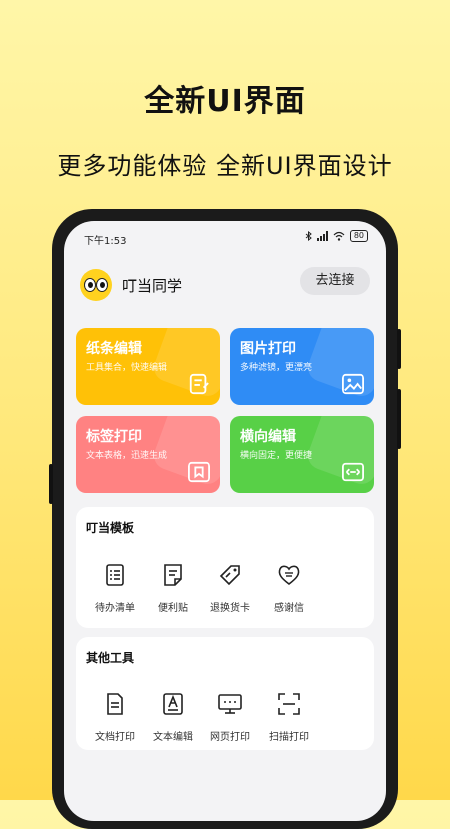 The image size is (450, 829). What do you see at coordinates (114, 437) in the screenshot?
I see `card-title: 标签打印` at bounding box center [114, 437].